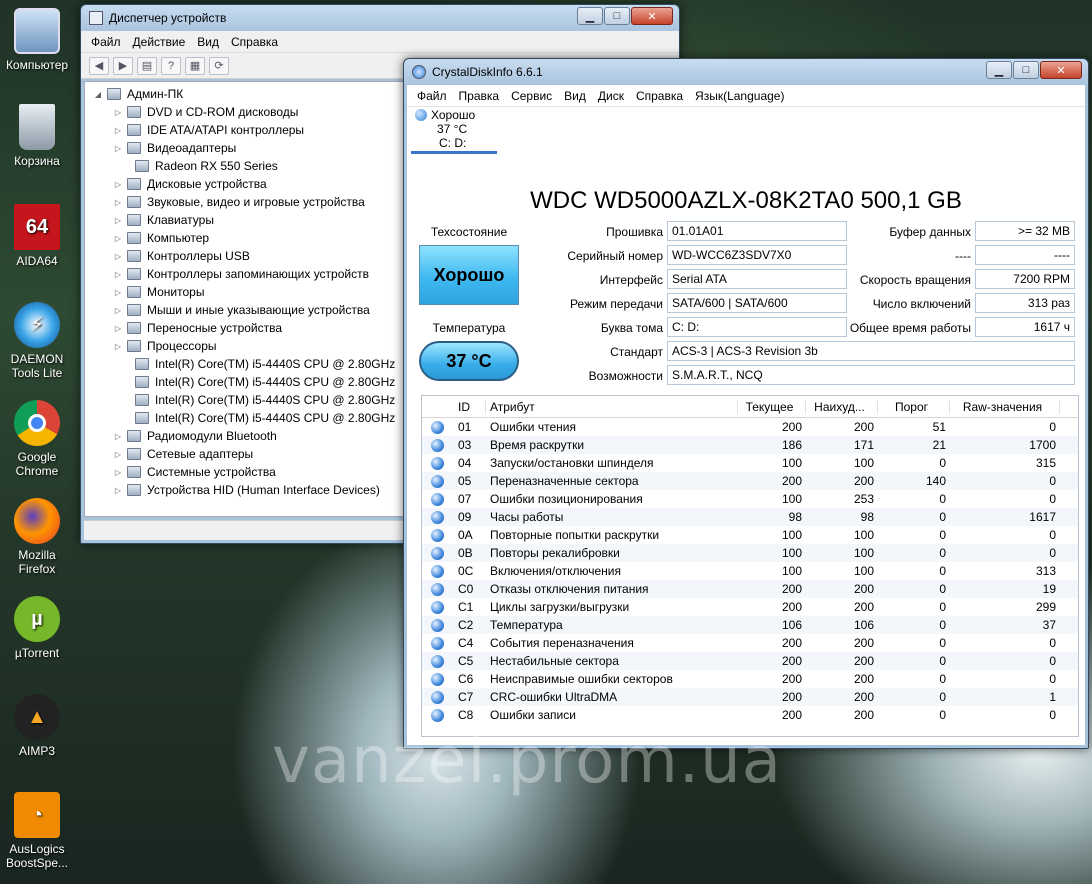  I want to click on desktop-icon-google-chrome: Google Chrome, so click(37, 439).